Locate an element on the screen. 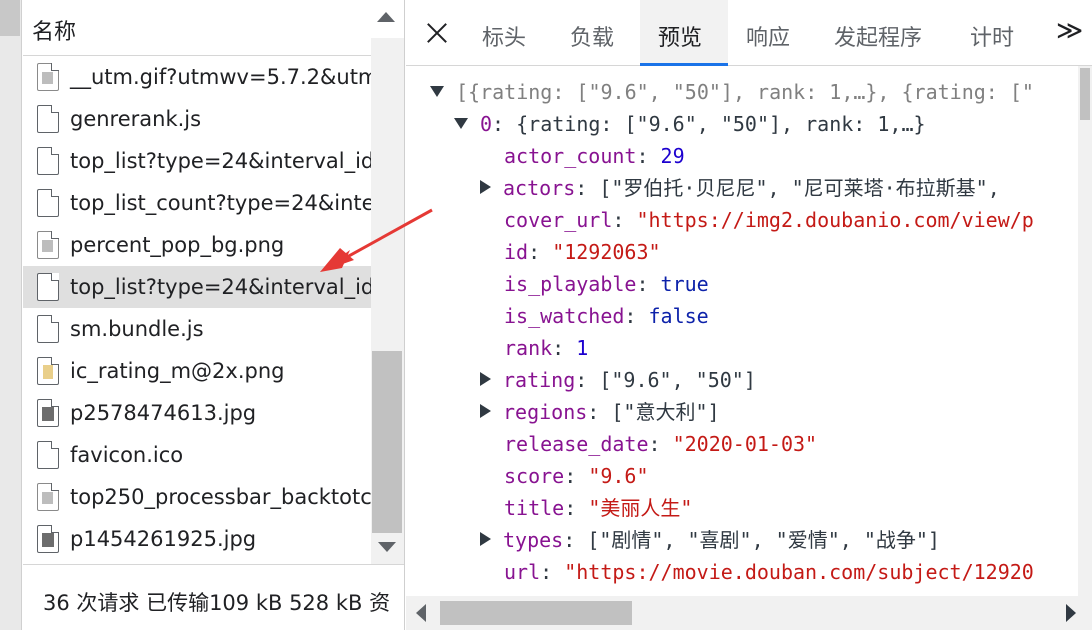 Image resolution: width=1092 pixels, height=630 pixels. close-icon is located at coordinates (437, 33).